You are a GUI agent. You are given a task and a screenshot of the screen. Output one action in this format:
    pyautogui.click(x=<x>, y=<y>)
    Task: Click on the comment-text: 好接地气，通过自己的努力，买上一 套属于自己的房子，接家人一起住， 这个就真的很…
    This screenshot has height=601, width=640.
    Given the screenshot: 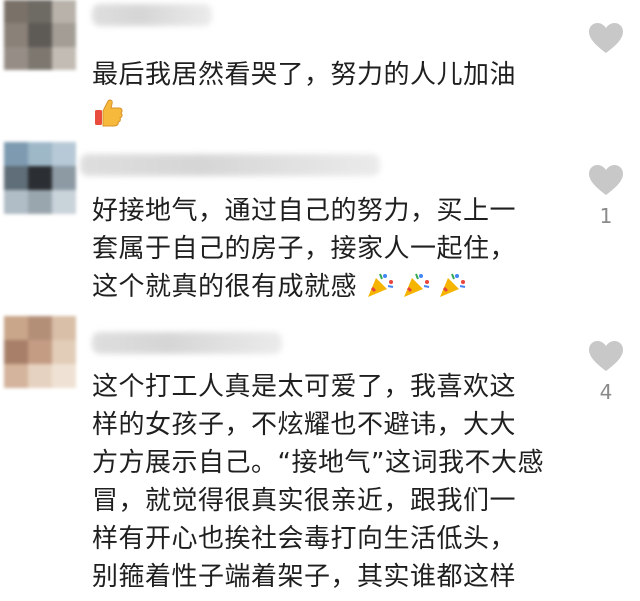 What is the action you would take?
    pyautogui.click(x=304, y=249)
    